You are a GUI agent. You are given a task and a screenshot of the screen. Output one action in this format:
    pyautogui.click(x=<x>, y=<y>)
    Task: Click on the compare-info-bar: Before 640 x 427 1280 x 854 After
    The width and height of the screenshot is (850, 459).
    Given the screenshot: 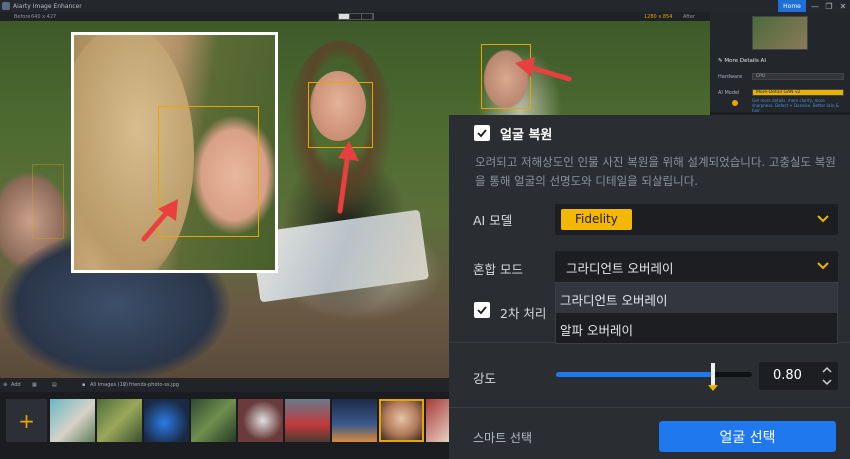 What is the action you would take?
    pyautogui.click(x=355, y=16)
    